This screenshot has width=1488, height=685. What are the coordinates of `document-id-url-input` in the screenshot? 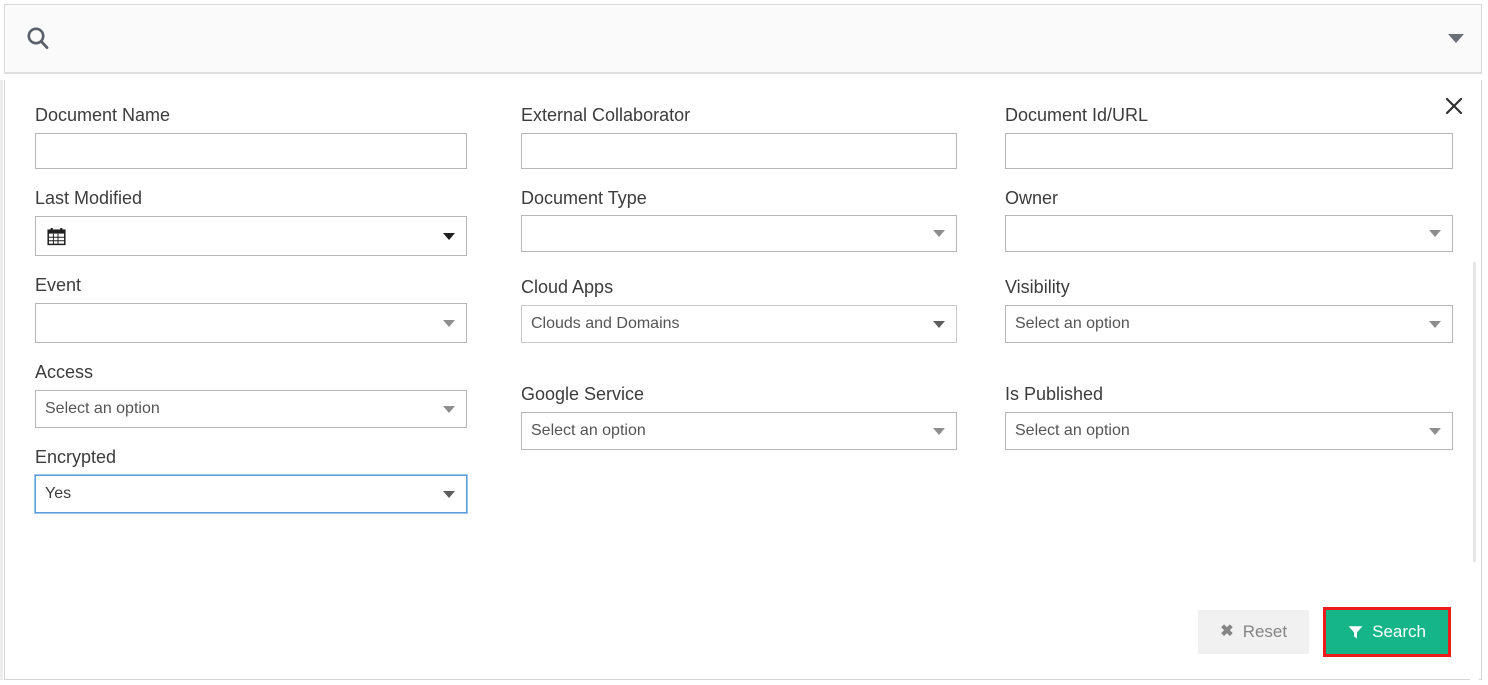 It's located at (1229, 151).